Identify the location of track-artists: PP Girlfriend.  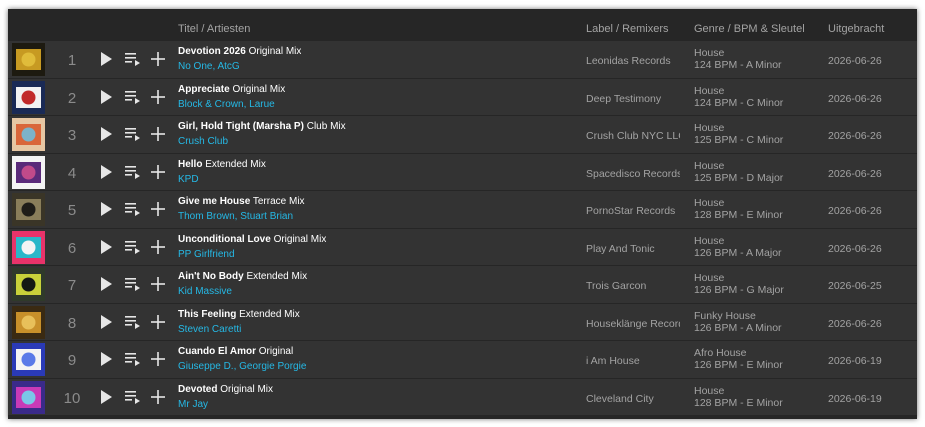
(206, 254).